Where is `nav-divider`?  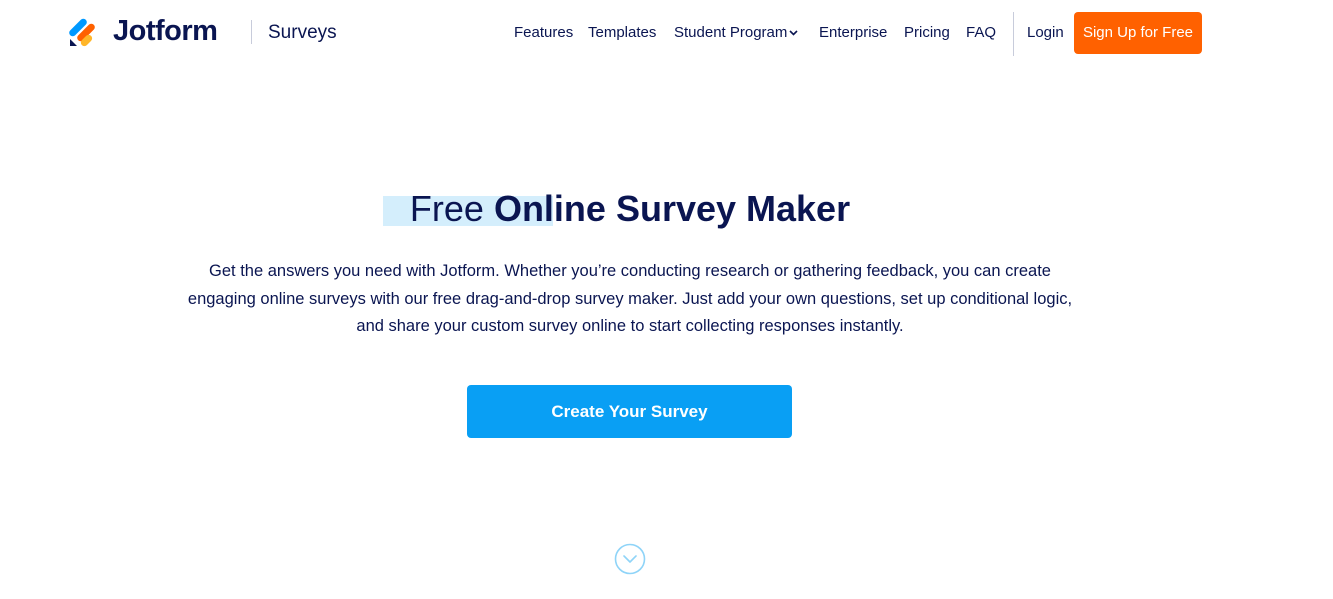
nav-divider is located at coordinates (1013, 34).